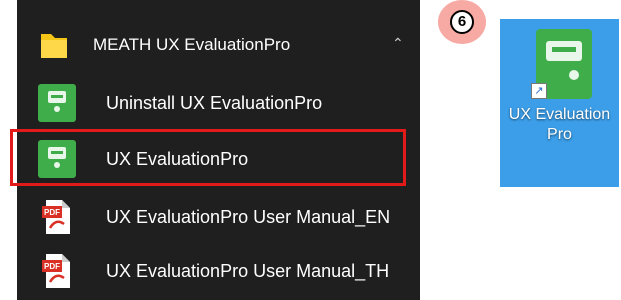 This screenshot has width=621, height=300. I want to click on shortcut-caption: UX EvaluationPro, so click(559, 124).